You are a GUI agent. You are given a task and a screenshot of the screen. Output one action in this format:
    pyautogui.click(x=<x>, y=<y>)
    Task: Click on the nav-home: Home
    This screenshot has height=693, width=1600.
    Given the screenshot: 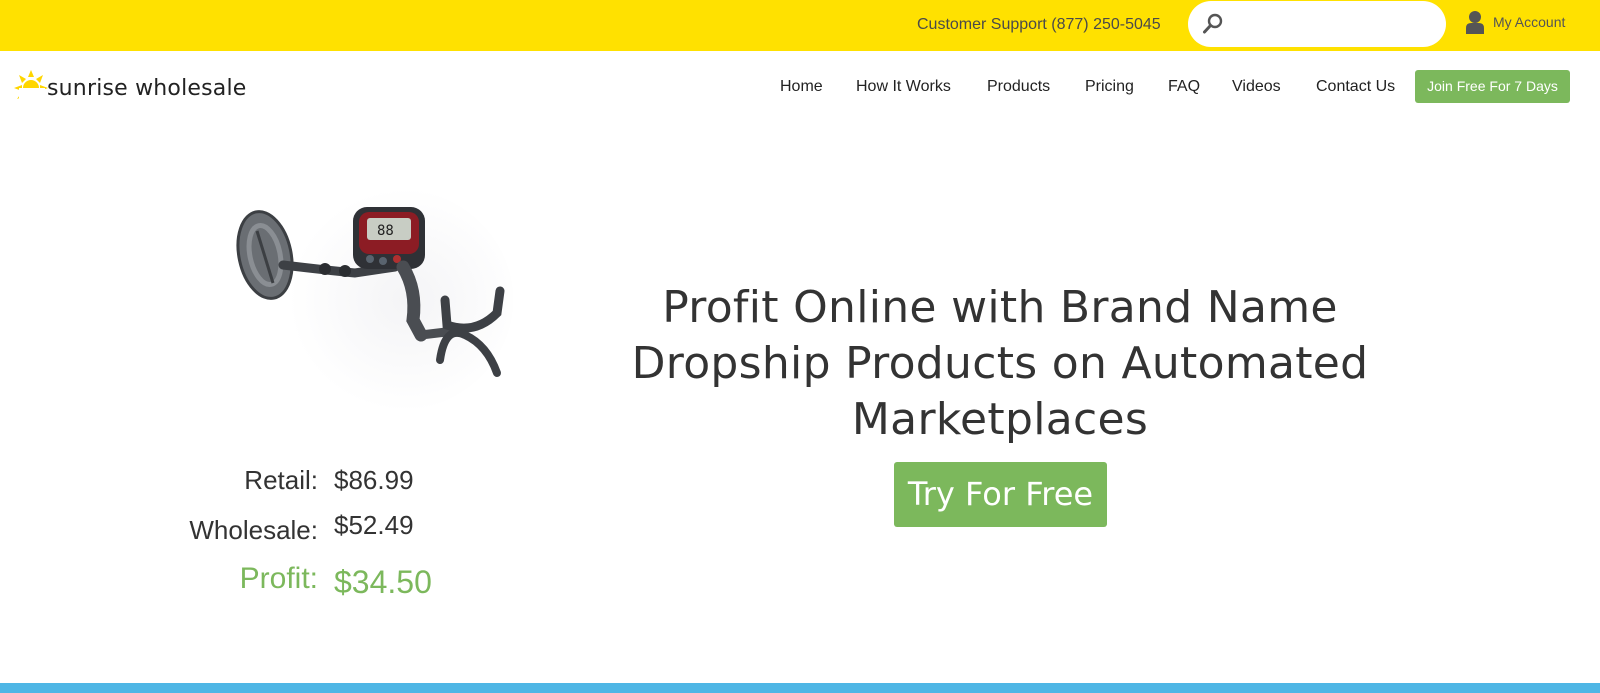 What is the action you would take?
    pyautogui.click(x=801, y=87)
    